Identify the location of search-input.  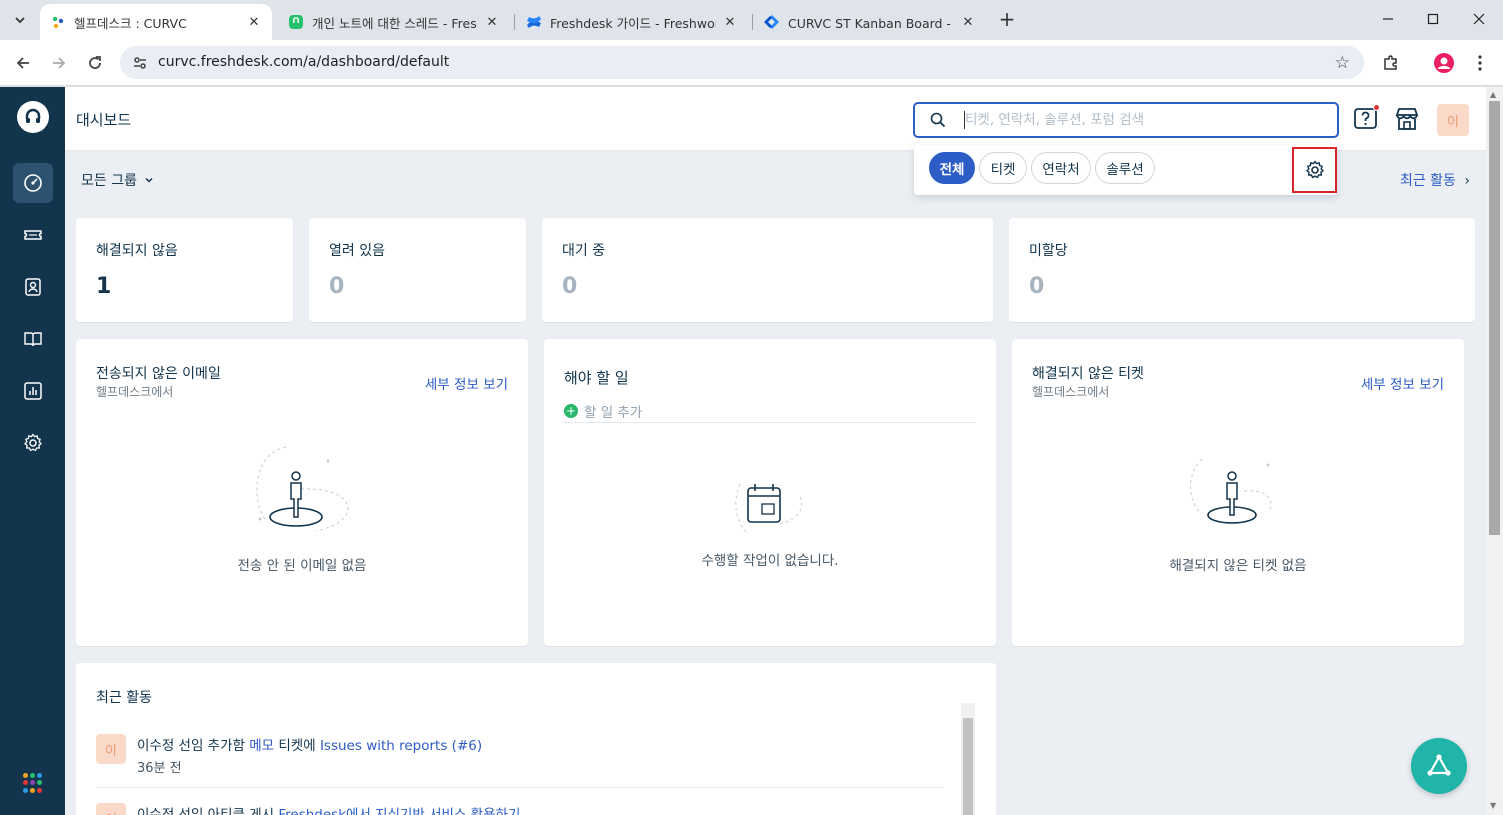
(1145, 120).